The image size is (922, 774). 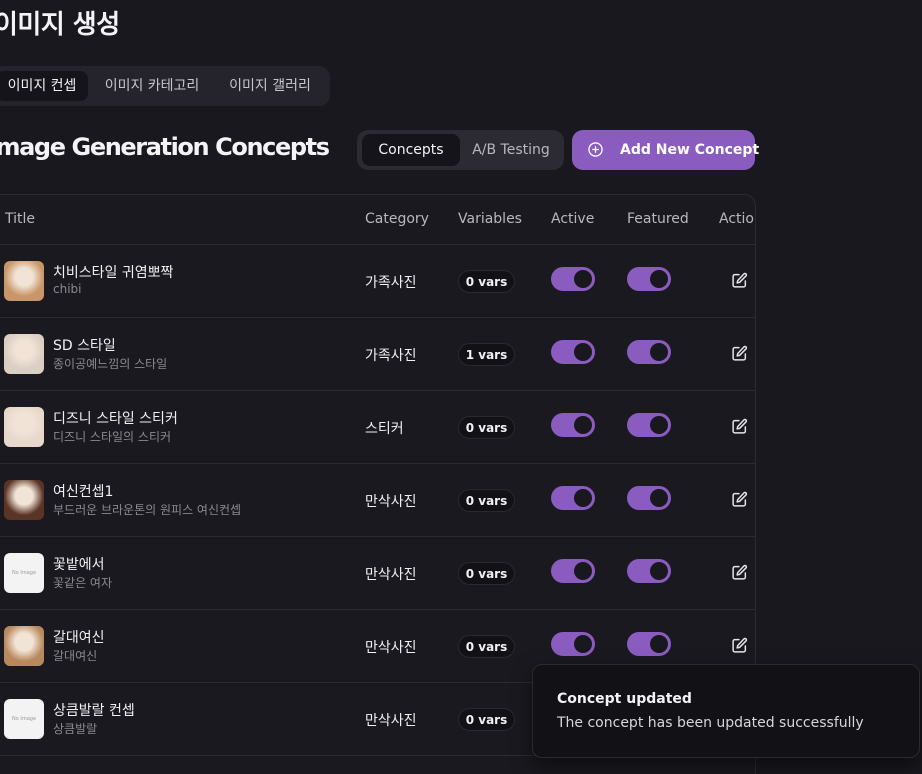 What do you see at coordinates (397, 219) in the screenshot?
I see `header-category: Category` at bounding box center [397, 219].